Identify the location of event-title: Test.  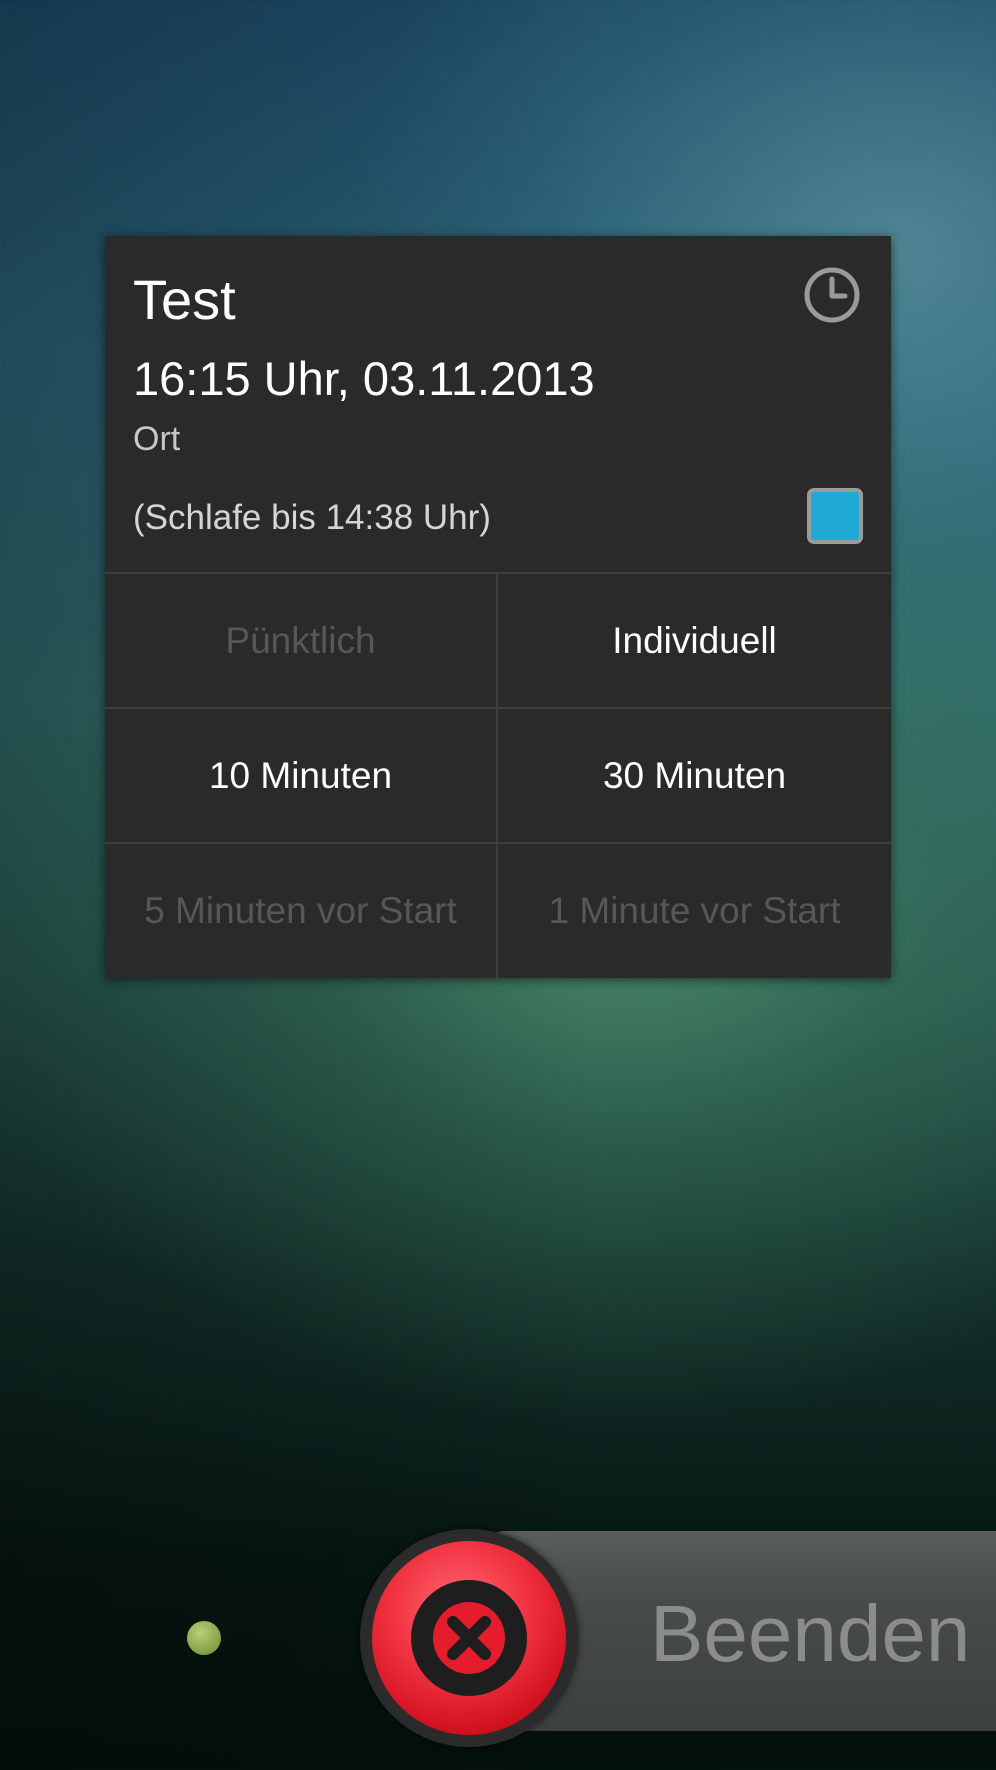
(184, 299).